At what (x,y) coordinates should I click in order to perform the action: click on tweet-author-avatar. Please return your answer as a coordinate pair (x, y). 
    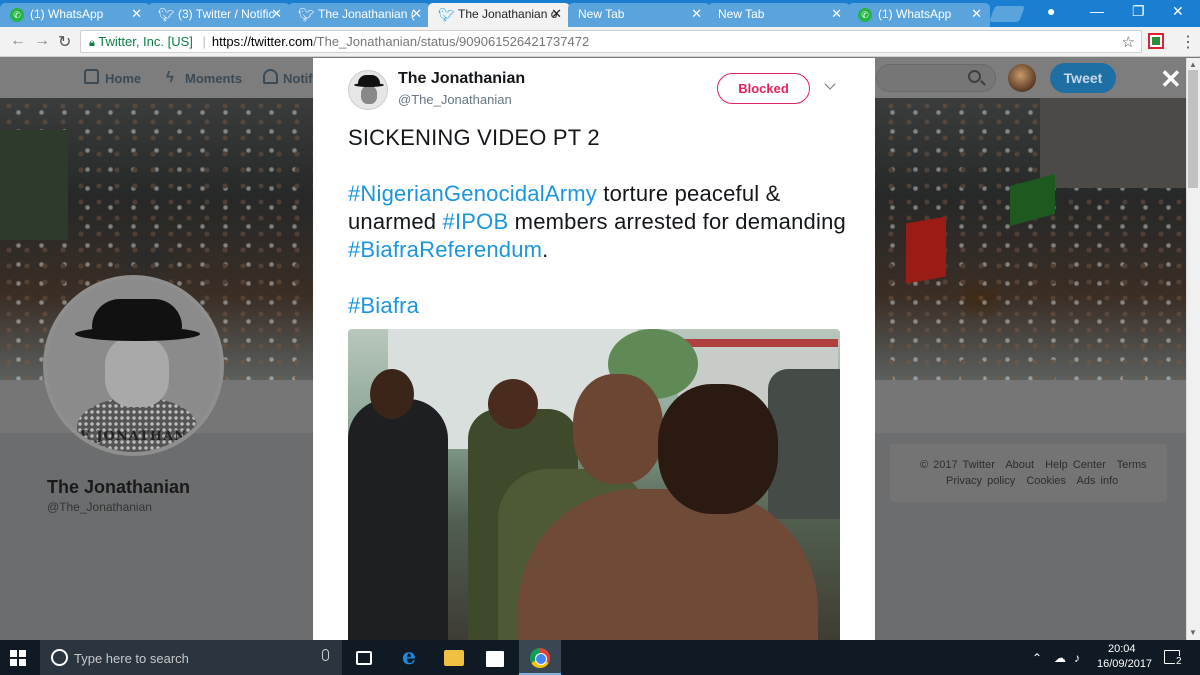
    Looking at the image, I should click on (368, 90).